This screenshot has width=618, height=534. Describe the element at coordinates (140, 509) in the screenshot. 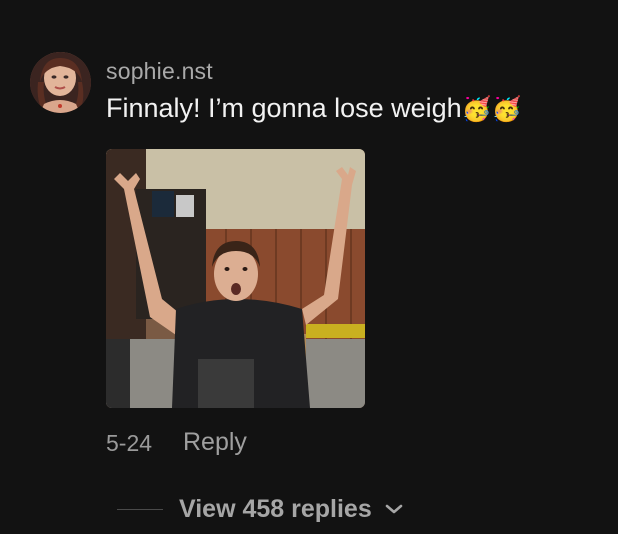

I see `divider-line` at that location.